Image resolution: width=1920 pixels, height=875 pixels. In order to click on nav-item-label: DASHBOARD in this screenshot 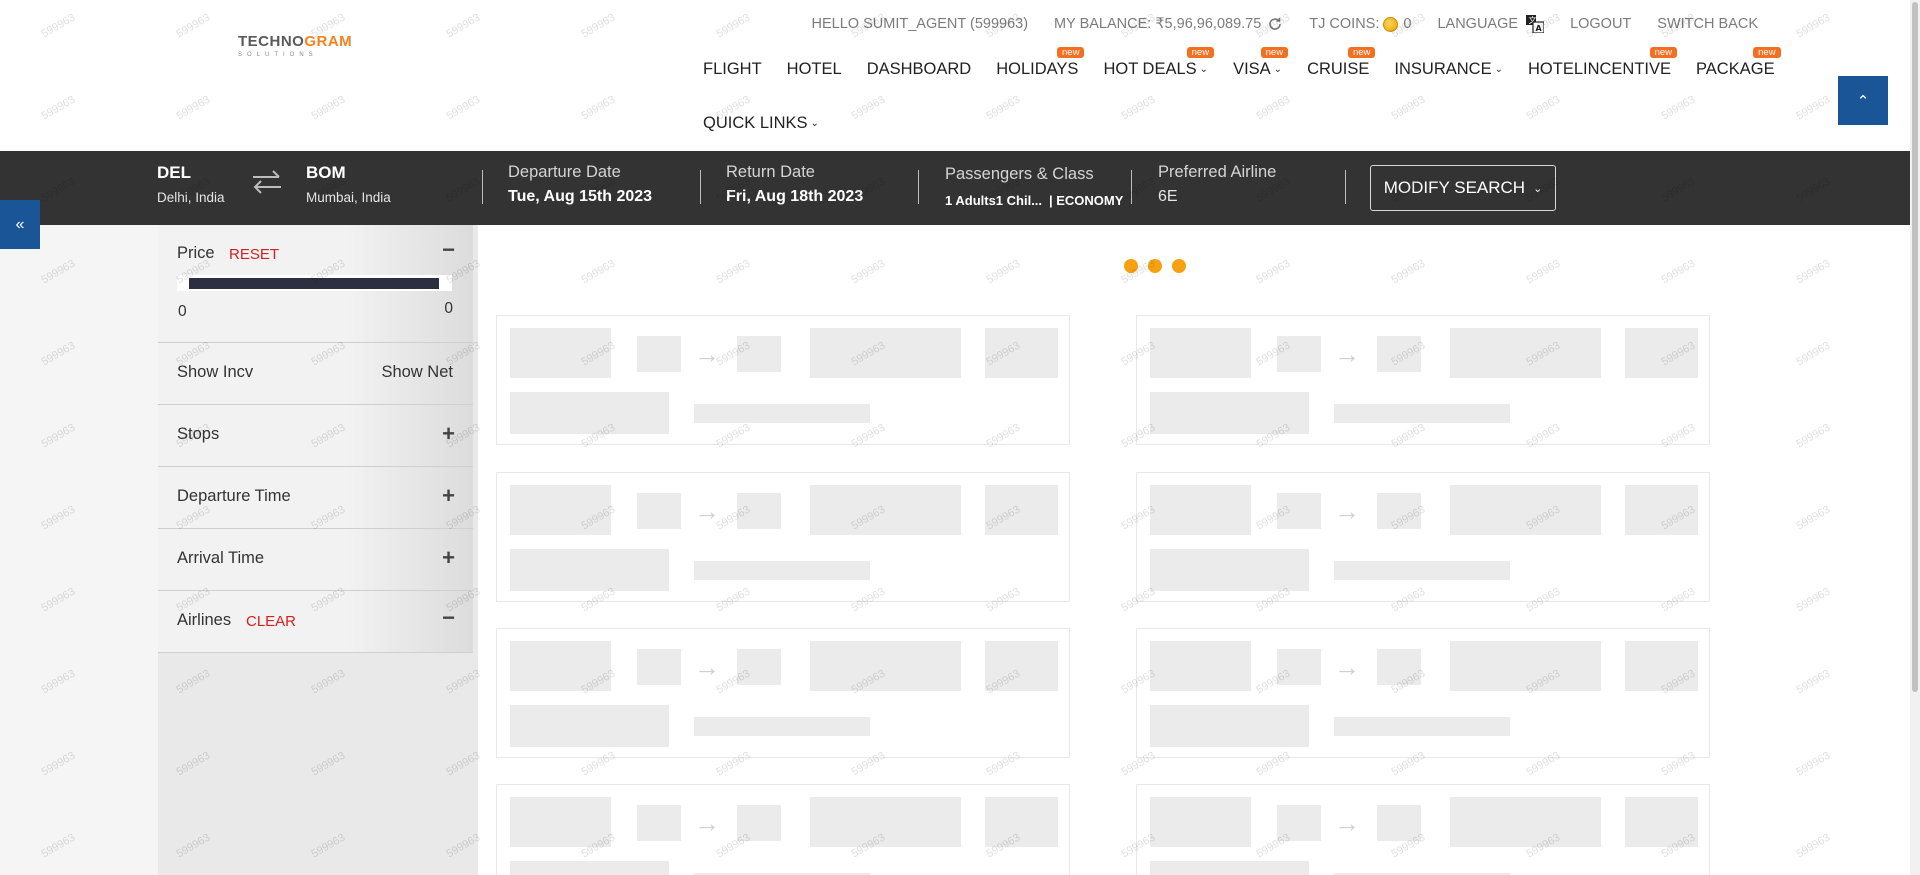, I will do `click(919, 69)`.